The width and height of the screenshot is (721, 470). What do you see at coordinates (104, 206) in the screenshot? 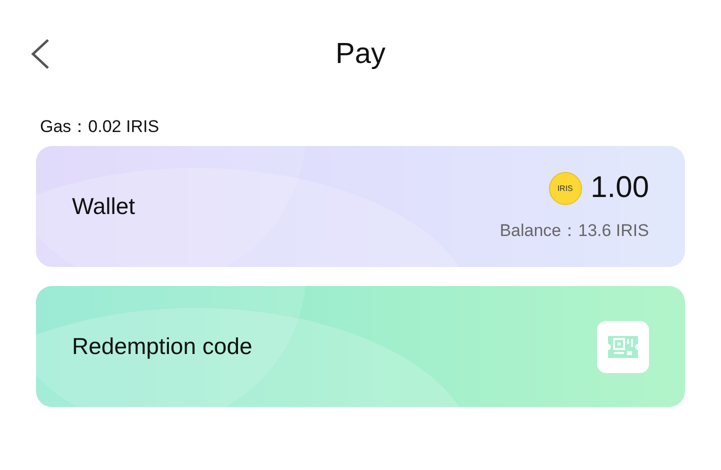
I see `wallet-label: Wallet` at bounding box center [104, 206].